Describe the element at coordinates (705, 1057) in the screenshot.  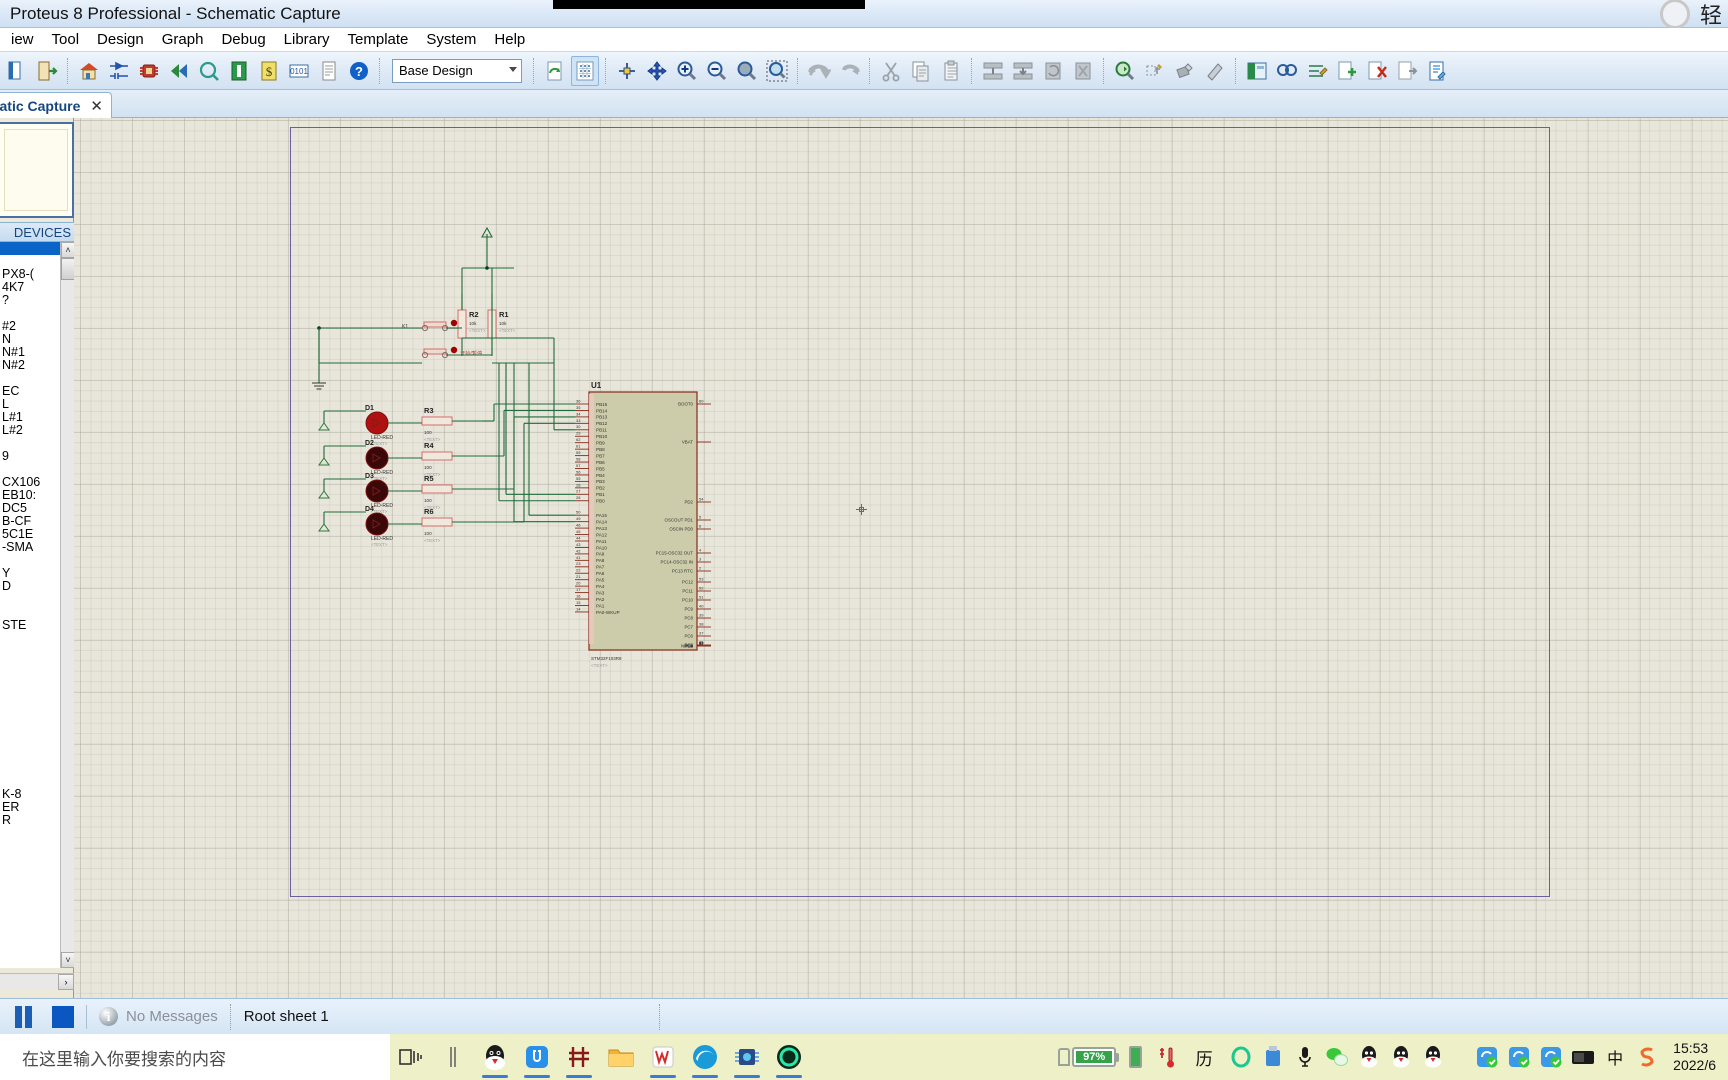
I see `edge-icon` at that location.